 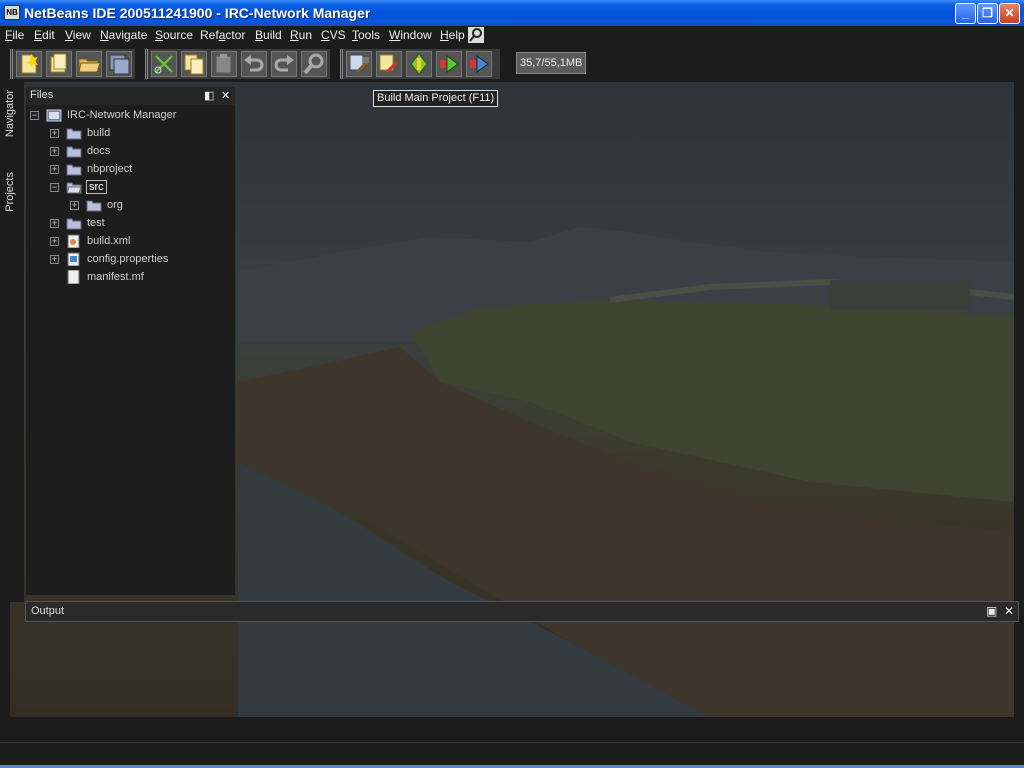 What do you see at coordinates (110, 169) in the screenshot?
I see `tree-node-label: nbproject` at bounding box center [110, 169].